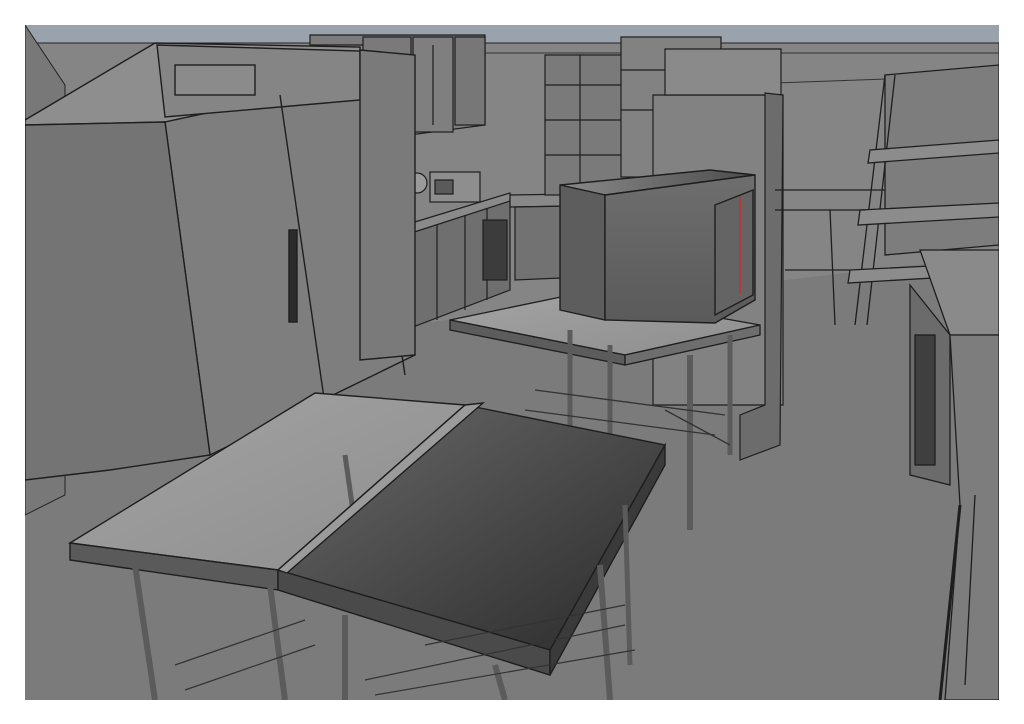  I want to click on fridge-handle, so click(293, 276).